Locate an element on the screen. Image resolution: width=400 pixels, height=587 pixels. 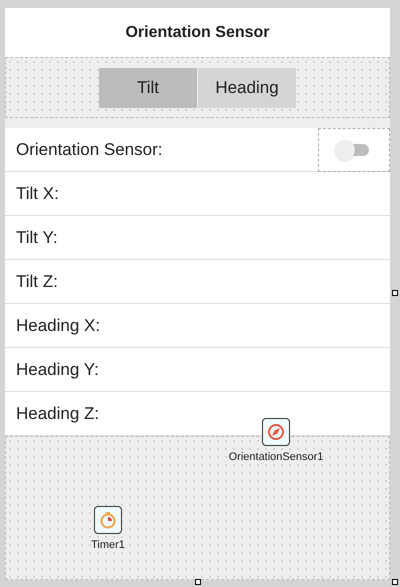
compass-icon is located at coordinates (276, 432).